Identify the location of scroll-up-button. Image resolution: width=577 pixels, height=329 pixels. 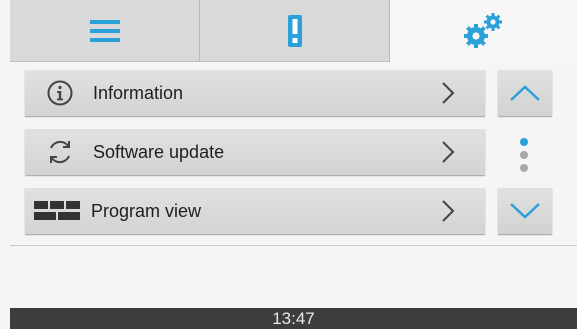
(525, 93).